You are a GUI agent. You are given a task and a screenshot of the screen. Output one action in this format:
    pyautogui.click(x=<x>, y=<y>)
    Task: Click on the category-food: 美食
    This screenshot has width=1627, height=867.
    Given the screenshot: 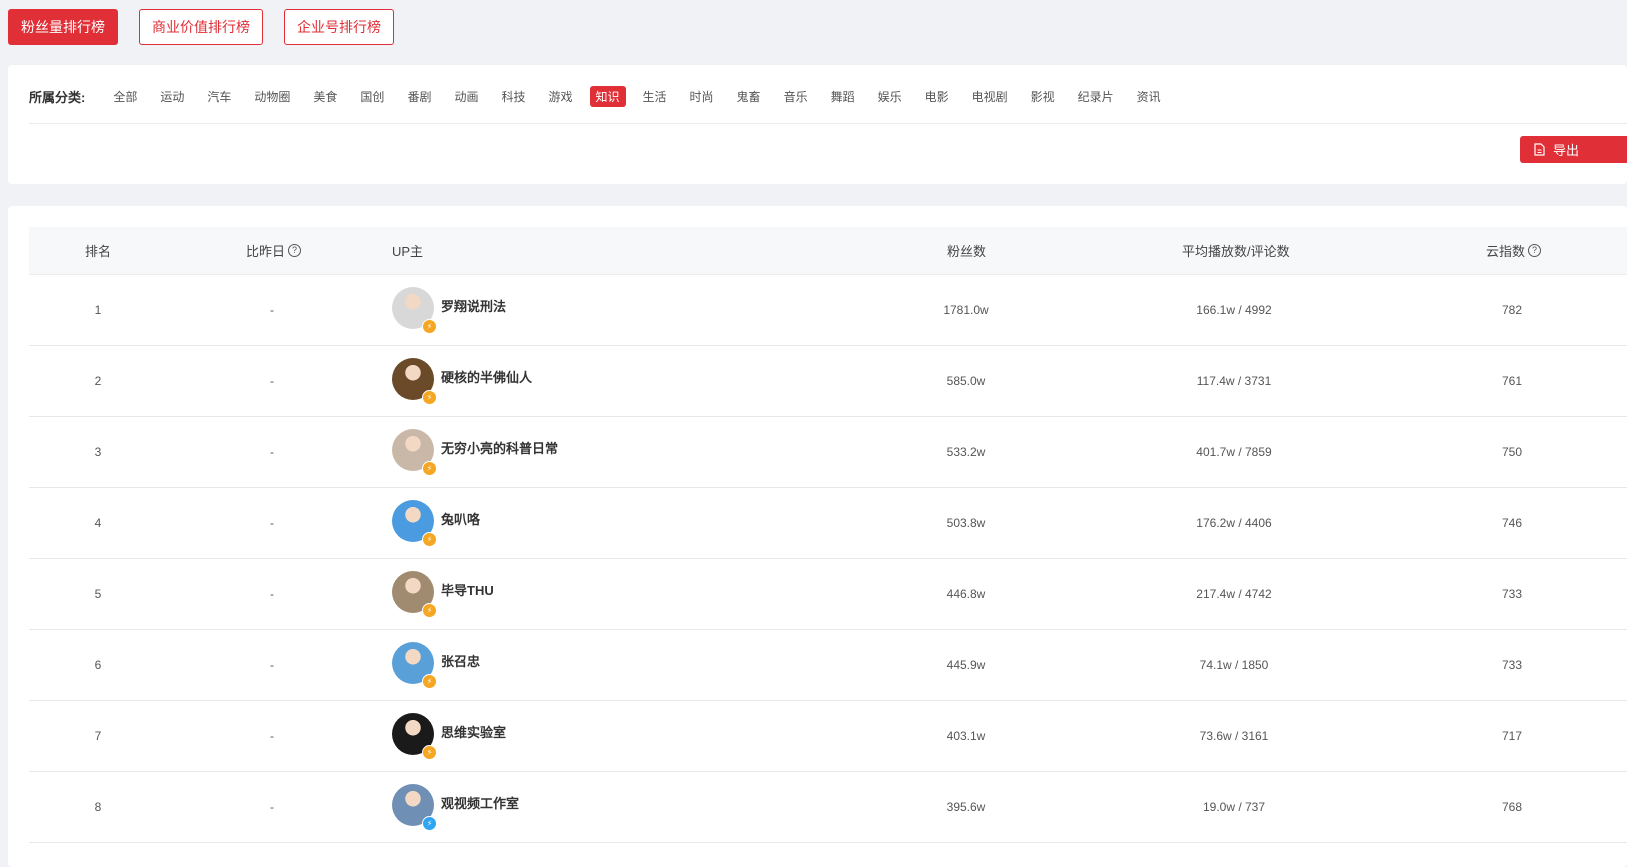 What is the action you would take?
    pyautogui.click(x=325, y=96)
    